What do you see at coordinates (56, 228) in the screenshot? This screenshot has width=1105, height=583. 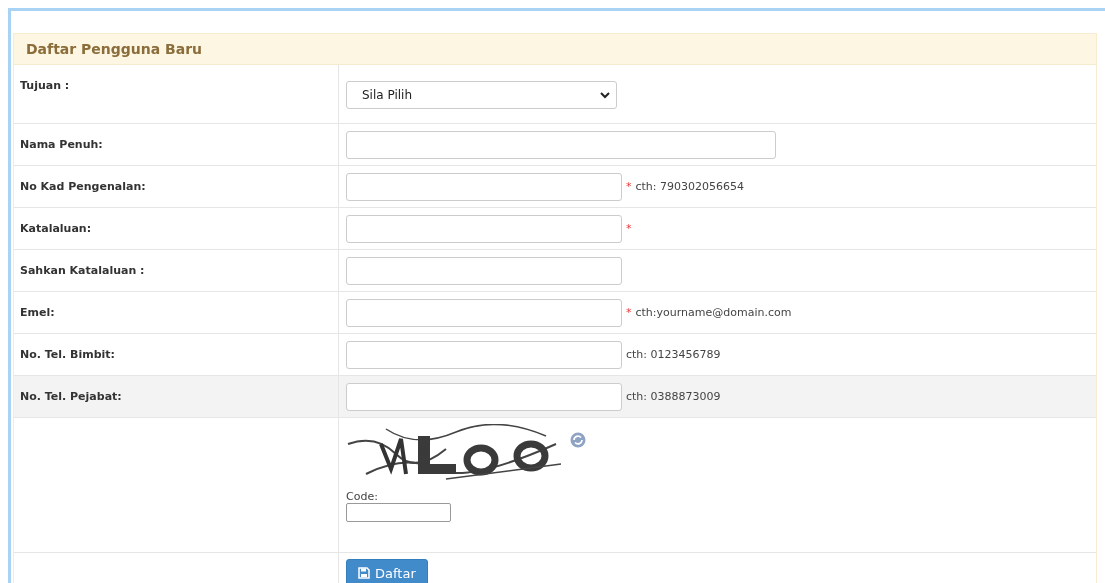 I see `field-label: Katalaluan:` at bounding box center [56, 228].